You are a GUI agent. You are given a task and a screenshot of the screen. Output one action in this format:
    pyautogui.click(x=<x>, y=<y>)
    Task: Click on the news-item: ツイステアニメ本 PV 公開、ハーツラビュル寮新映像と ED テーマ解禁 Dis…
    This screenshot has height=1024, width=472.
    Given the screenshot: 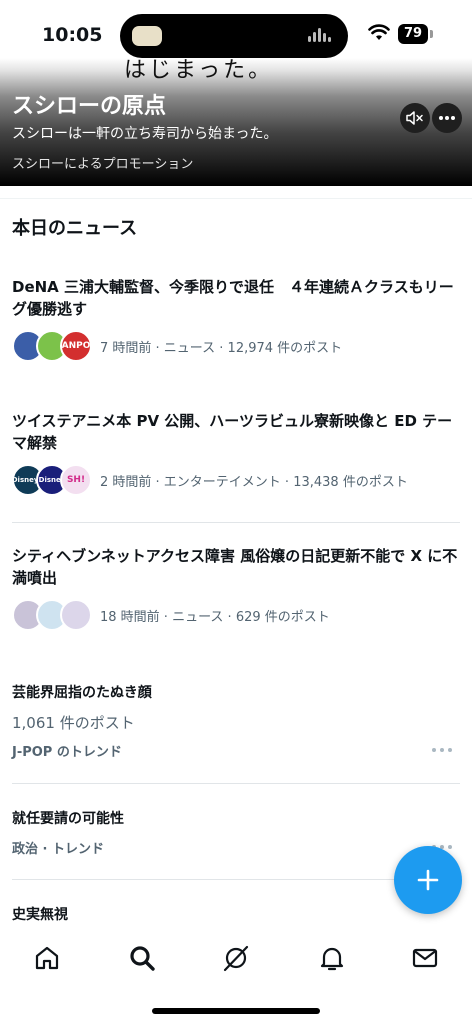 What is the action you would take?
    pyautogui.click(x=237, y=453)
    